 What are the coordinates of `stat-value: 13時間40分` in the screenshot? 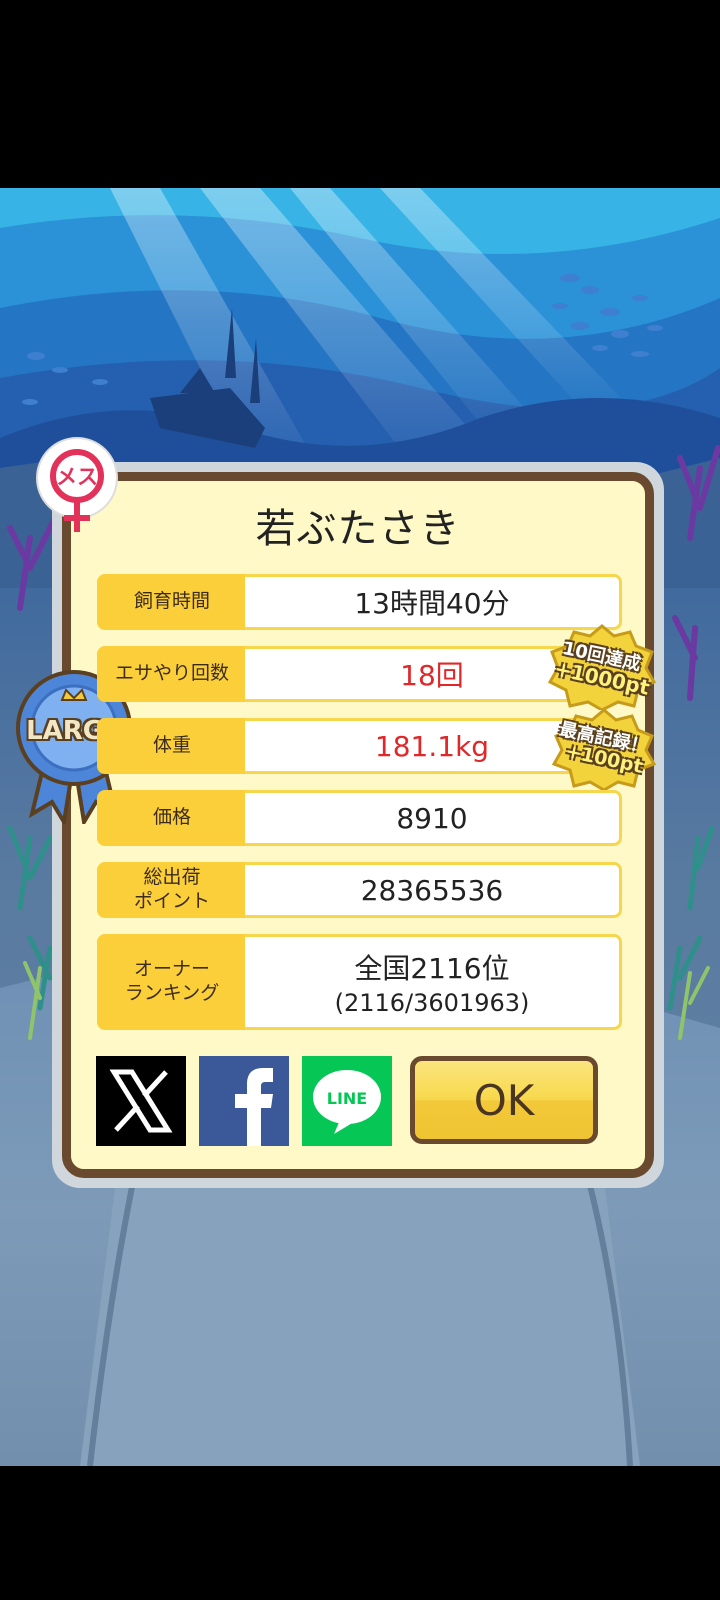 It's located at (433, 602).